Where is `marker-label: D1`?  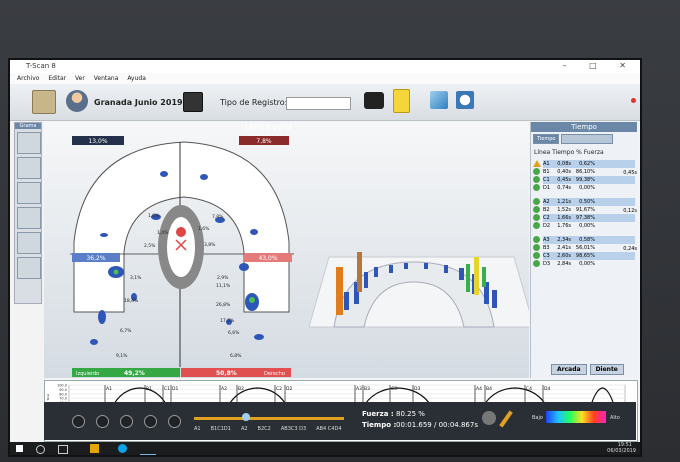
marker-label: D1 is located at coordinates (175, 389).